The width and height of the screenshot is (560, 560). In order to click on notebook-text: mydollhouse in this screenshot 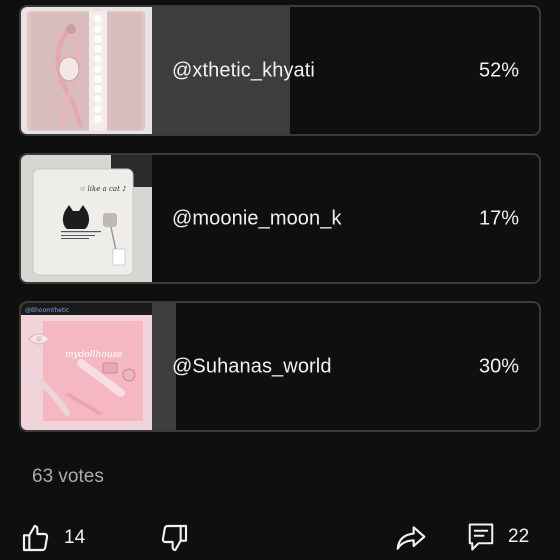, I will do `click(94, 355)`.